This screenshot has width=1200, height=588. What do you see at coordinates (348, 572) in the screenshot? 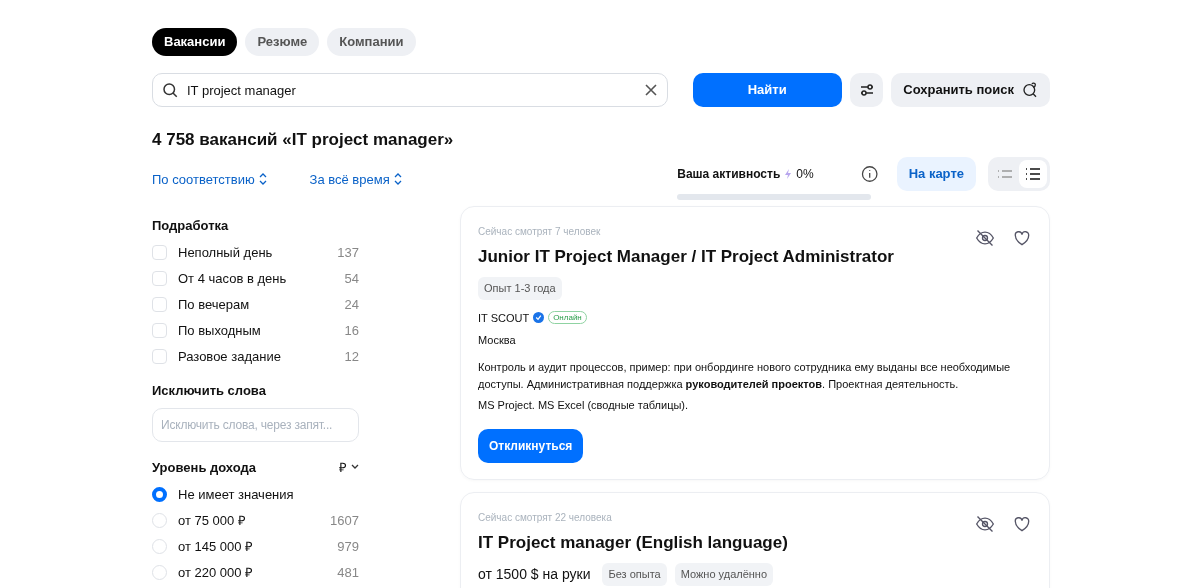
I see `option-count: 481` at bounding box center [348, 572].